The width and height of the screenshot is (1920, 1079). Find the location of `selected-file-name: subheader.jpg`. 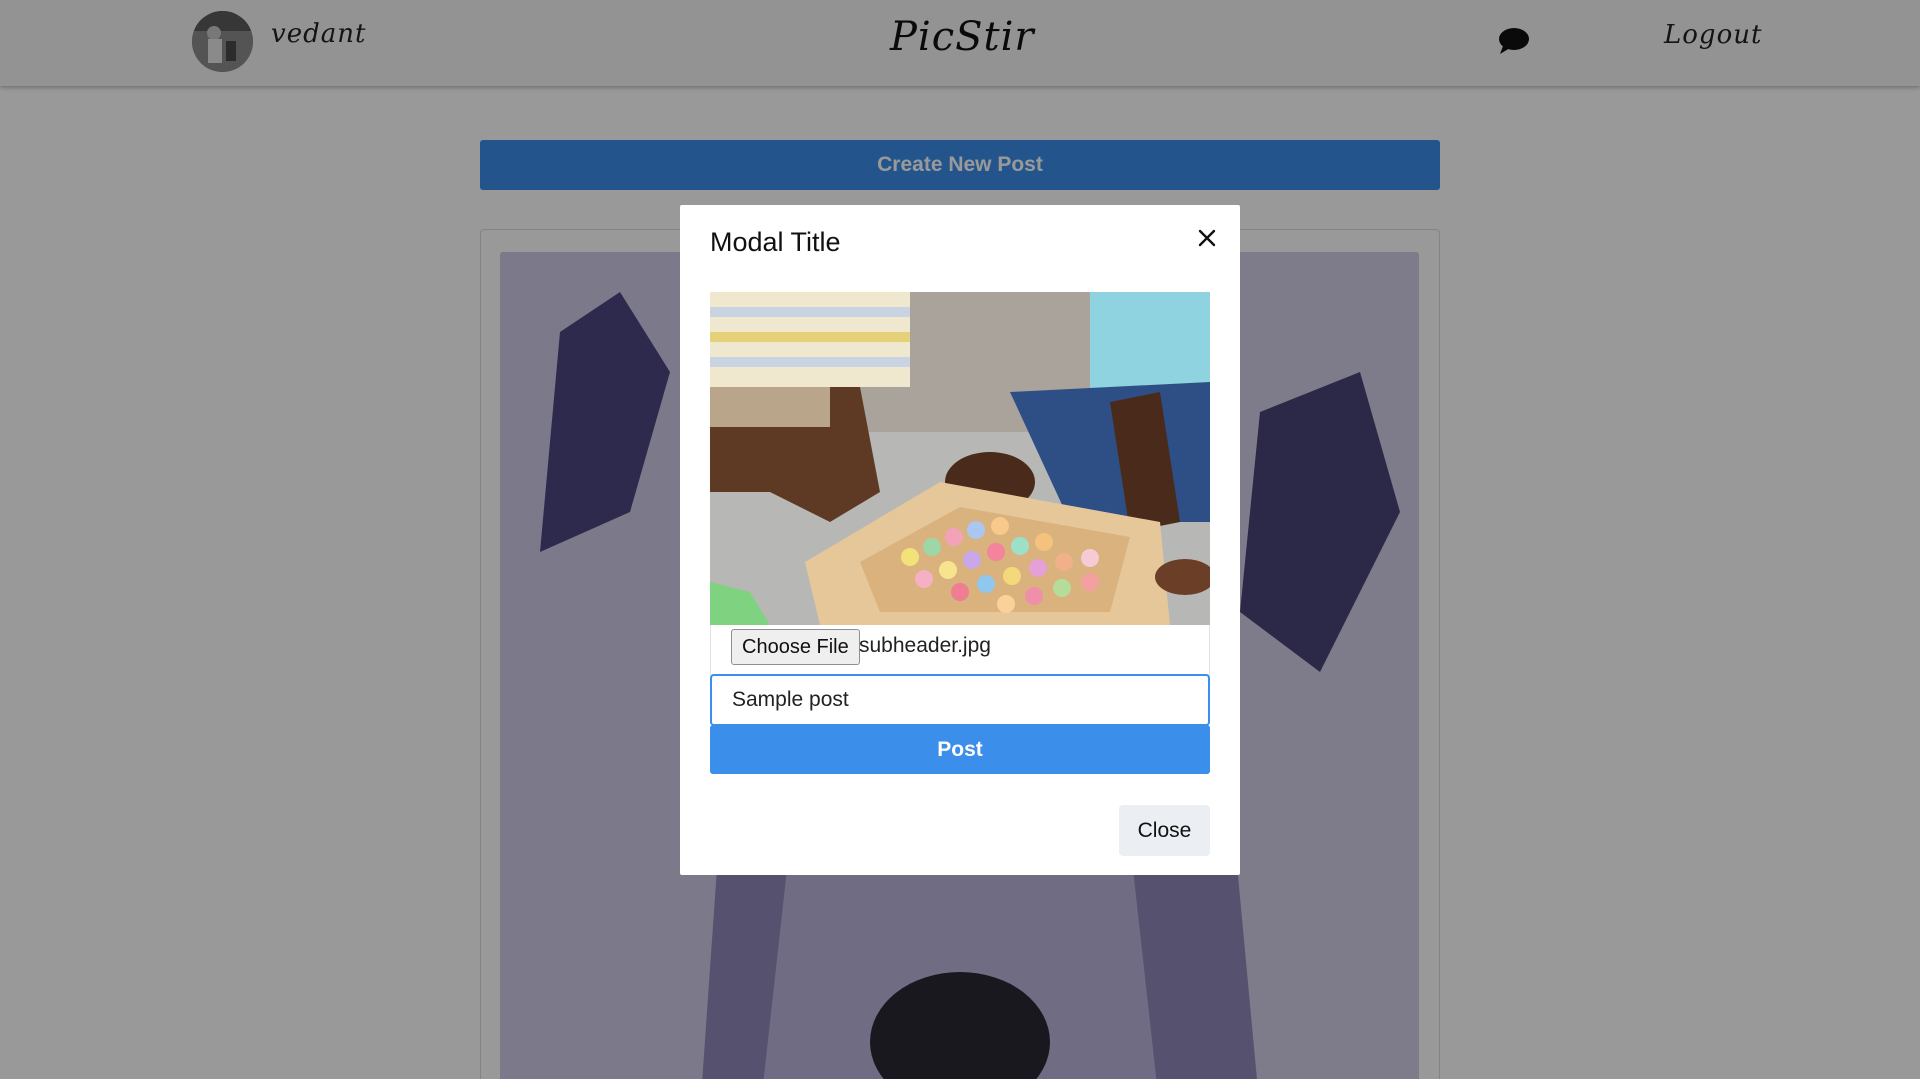

selected-file-name: subheader.jpg is located at coordinates (925, 645).